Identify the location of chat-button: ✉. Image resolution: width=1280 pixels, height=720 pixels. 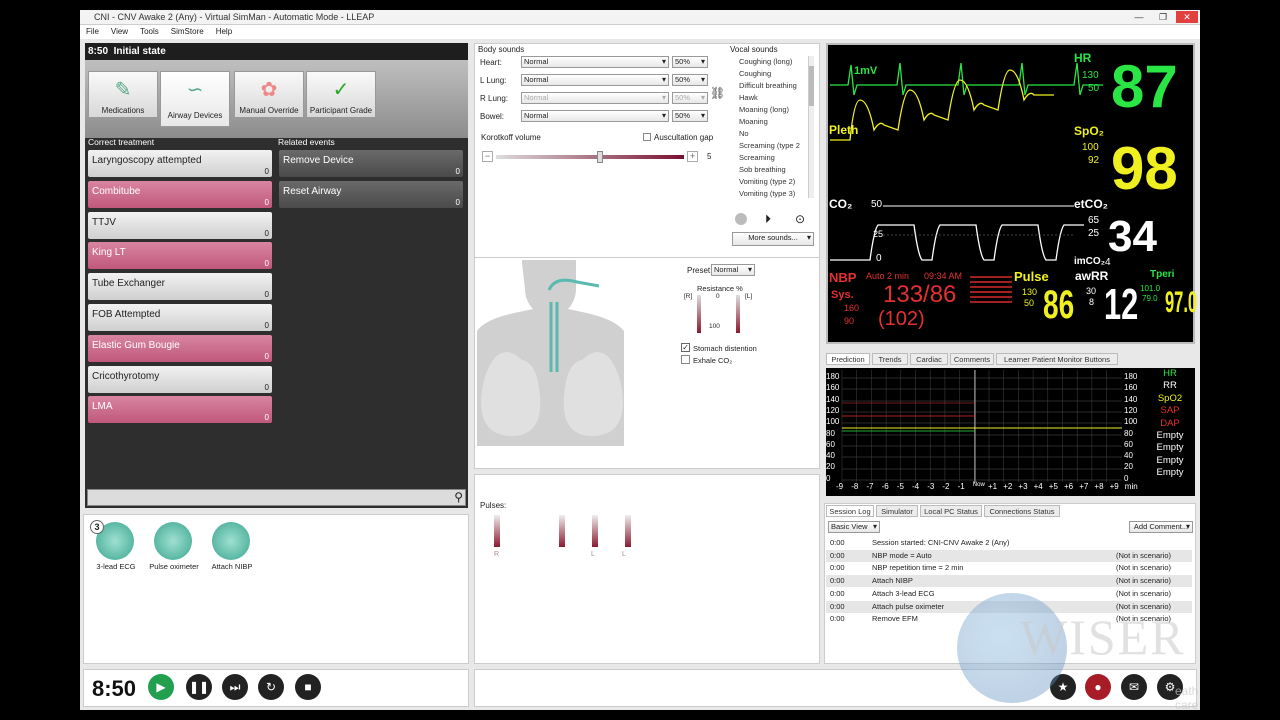
(1134, 687).